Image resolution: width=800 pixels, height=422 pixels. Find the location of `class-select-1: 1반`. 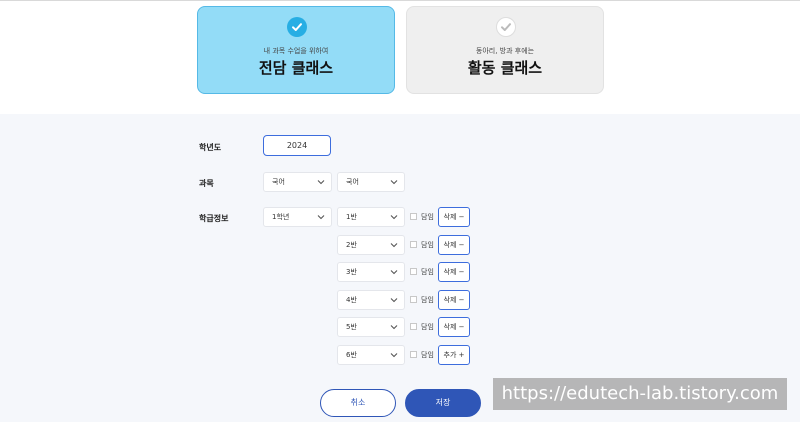

class-select-1: 1반 is located at coordinates (371, 217).